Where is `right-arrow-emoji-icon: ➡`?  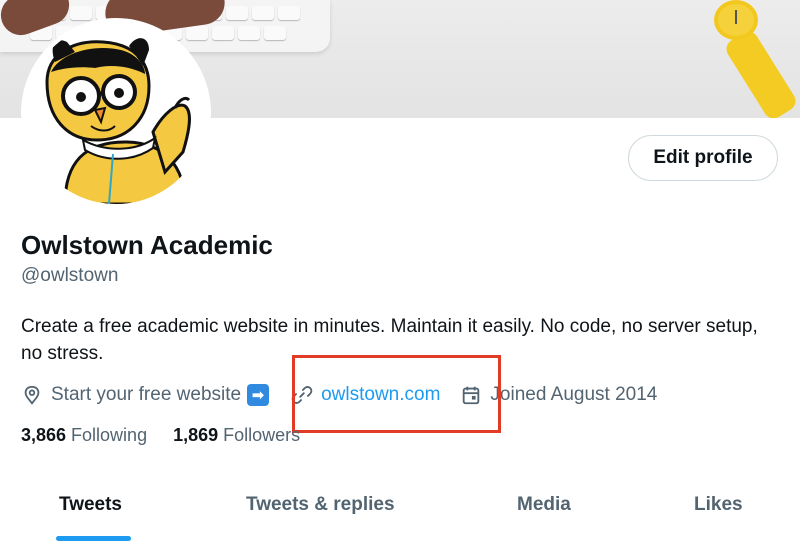
right-arrow-emoji-icon: ➡ is located at coordinates (258, 395).